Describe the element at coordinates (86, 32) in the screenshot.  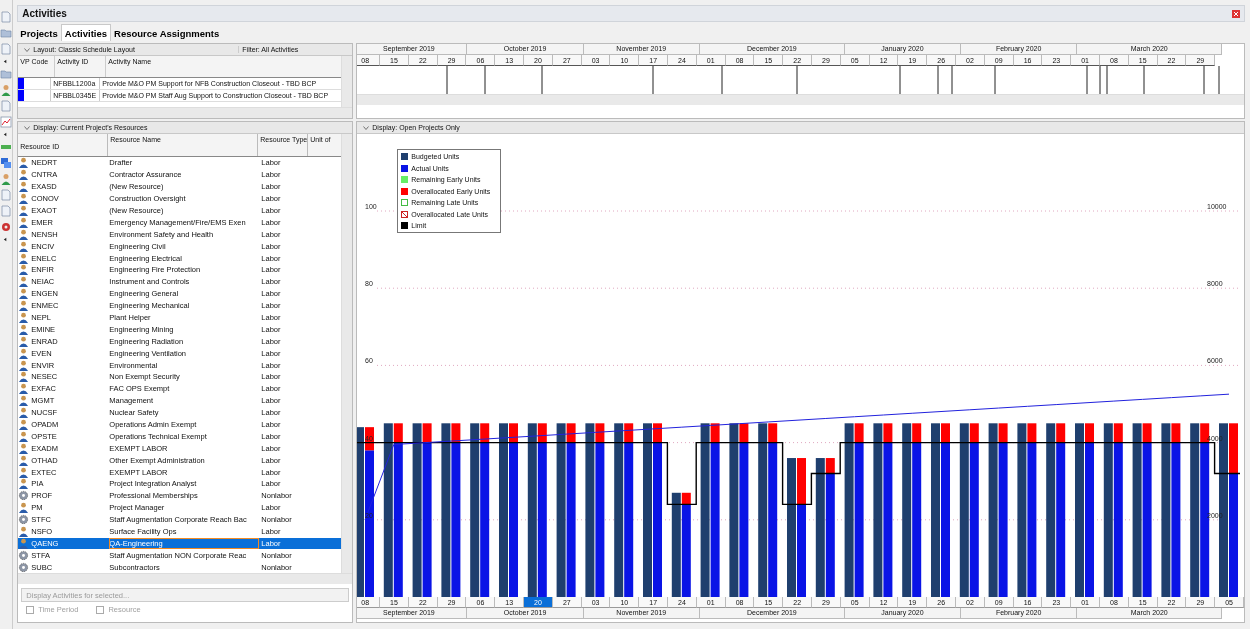
I see `tab: Activities` at that location.